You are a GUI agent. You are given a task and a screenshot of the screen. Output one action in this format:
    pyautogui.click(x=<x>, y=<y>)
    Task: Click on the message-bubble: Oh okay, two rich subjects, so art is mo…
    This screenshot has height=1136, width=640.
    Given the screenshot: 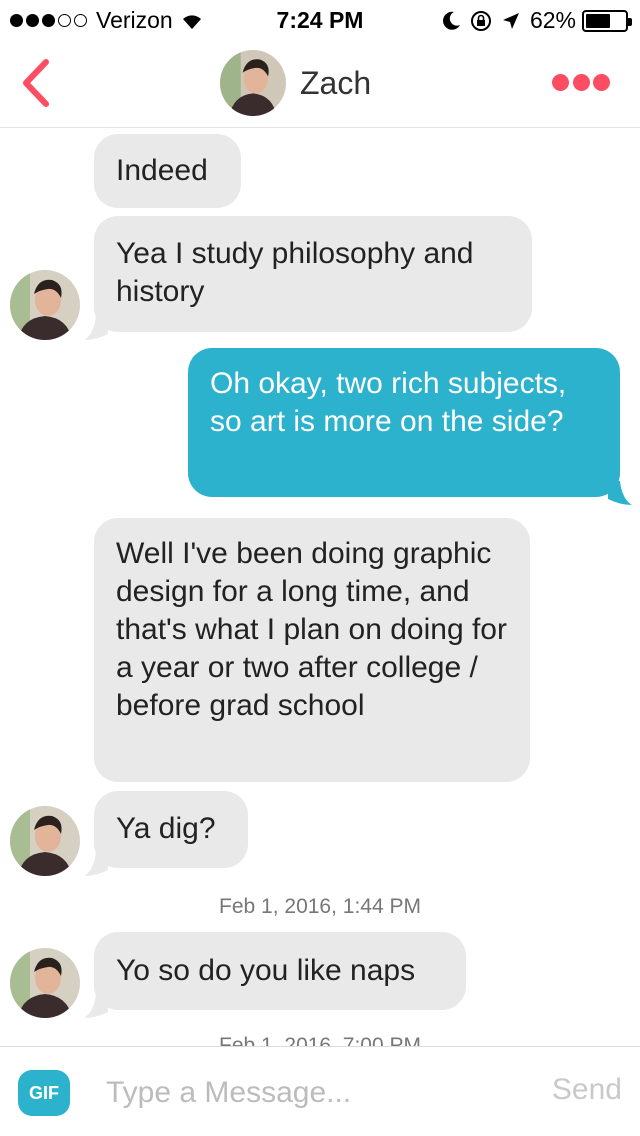 What is the action you would take?
    pyautogui.click(x=410, y=426)
    